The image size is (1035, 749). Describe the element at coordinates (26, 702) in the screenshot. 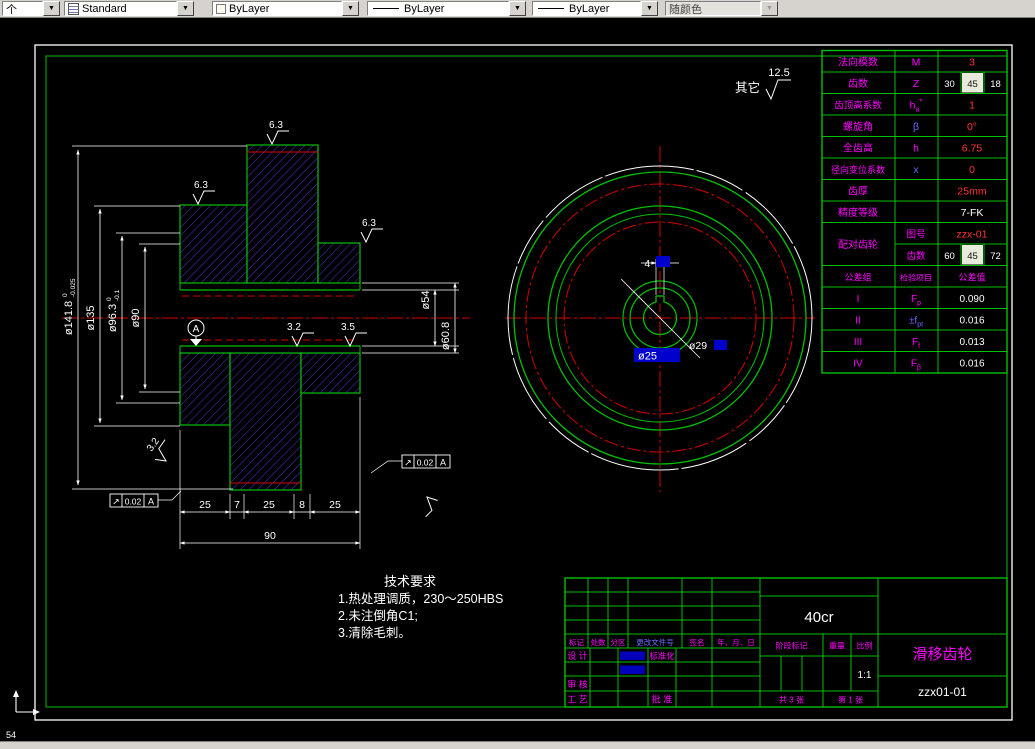

I see `ucs-icon` at that location.